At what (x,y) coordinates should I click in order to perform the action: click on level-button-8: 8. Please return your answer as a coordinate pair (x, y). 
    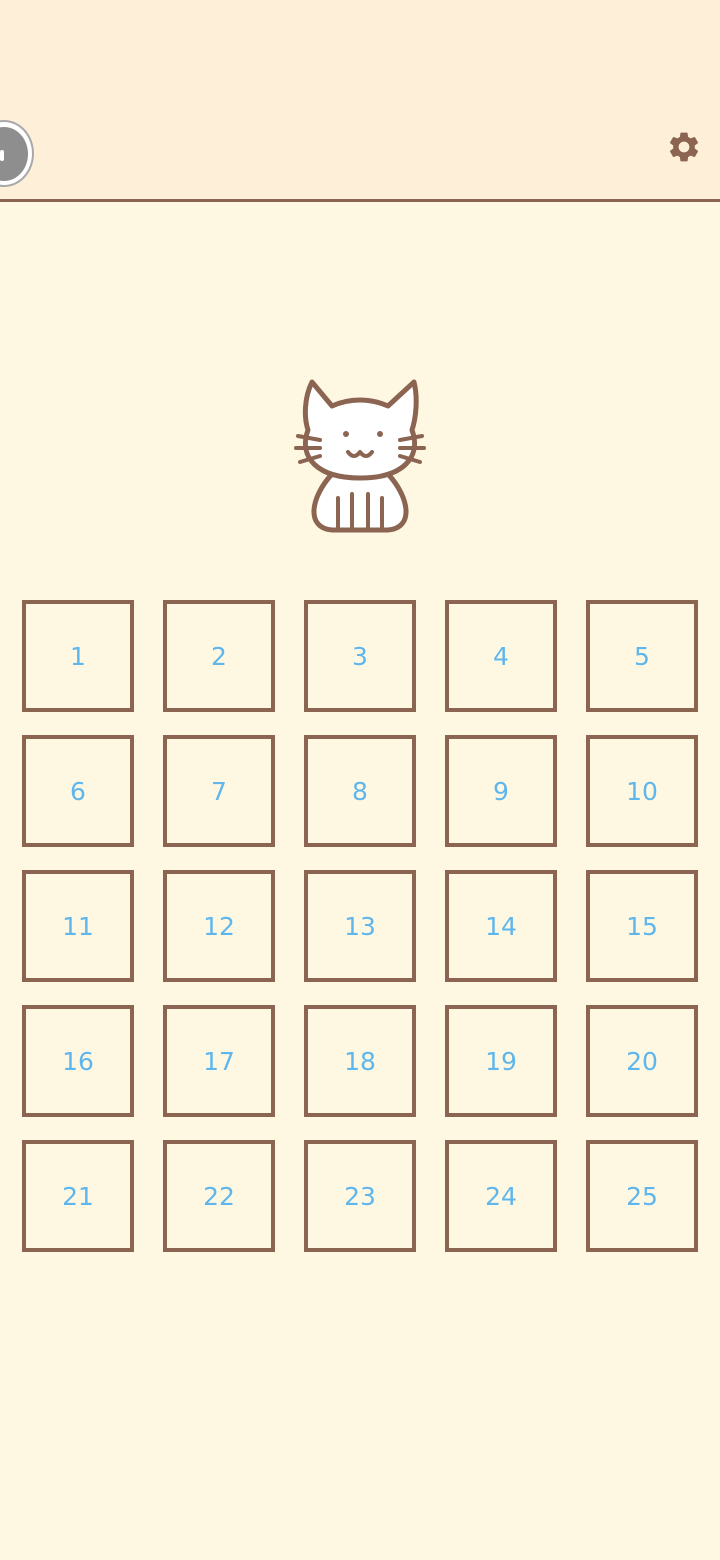
    Looking at the image, I should click on (360, 791).